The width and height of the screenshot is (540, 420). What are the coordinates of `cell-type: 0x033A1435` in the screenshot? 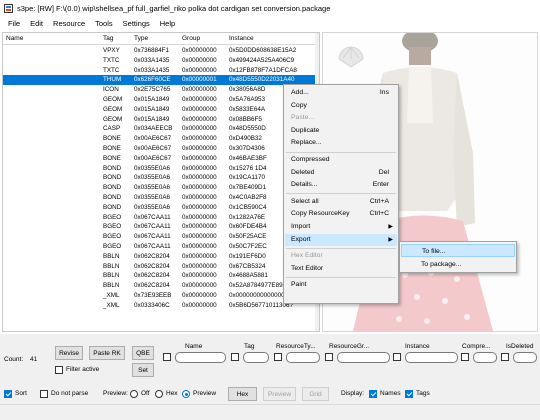 It's located at (152, 60).